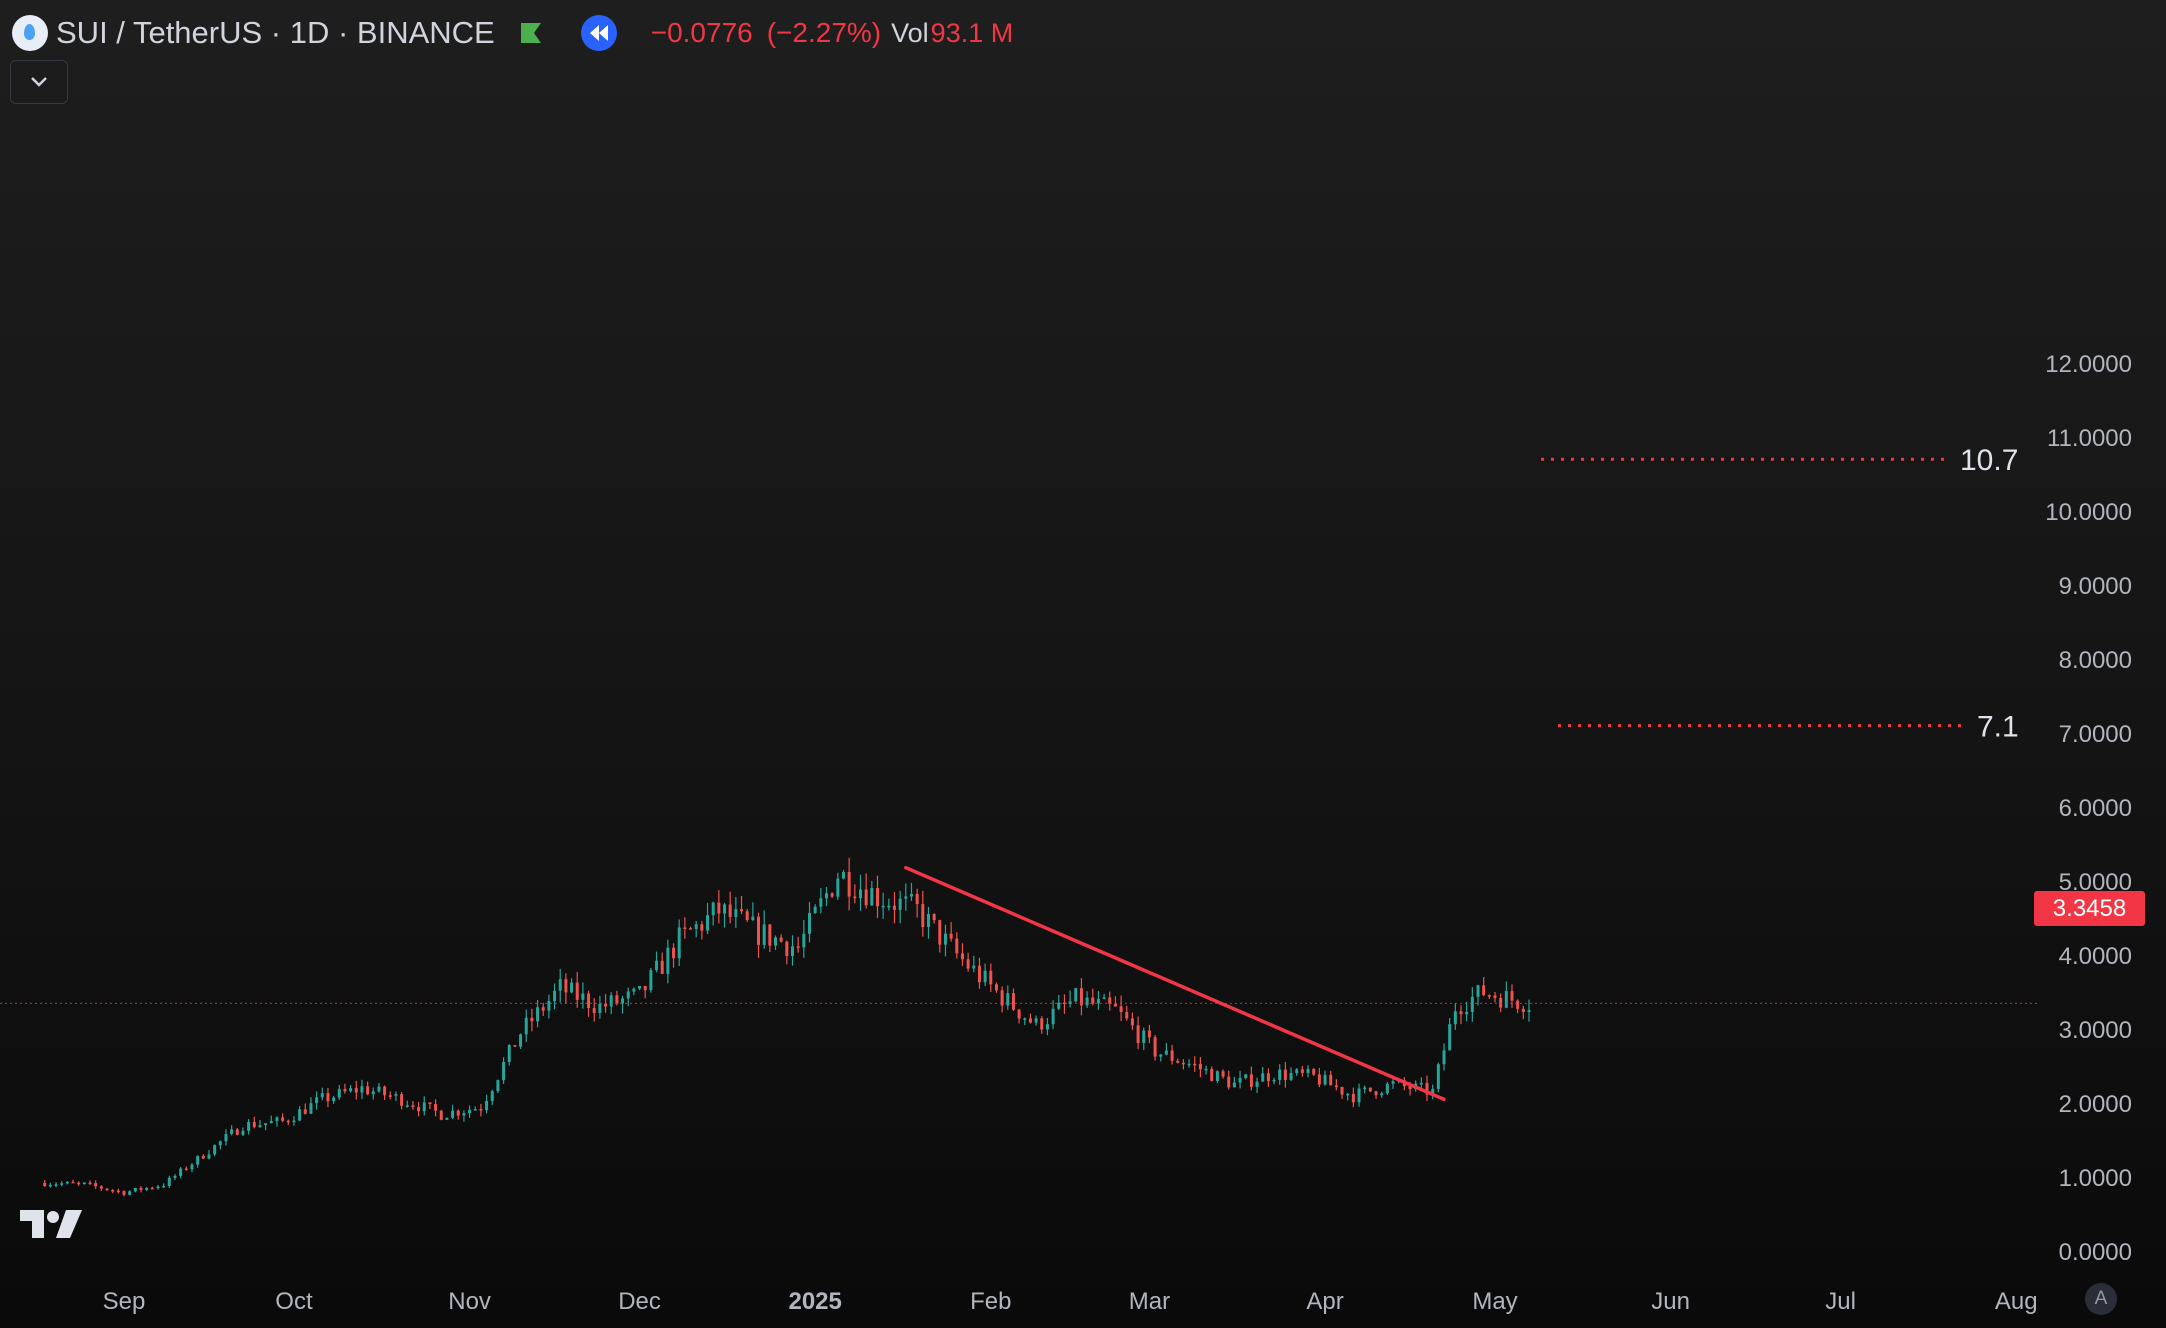 This screenshot has height=1328, width=2166. What do you see at coordinates (814, 1301) in the screenshot?
I see `x-tick-label: 2025` at bounding box center [814, 1301].